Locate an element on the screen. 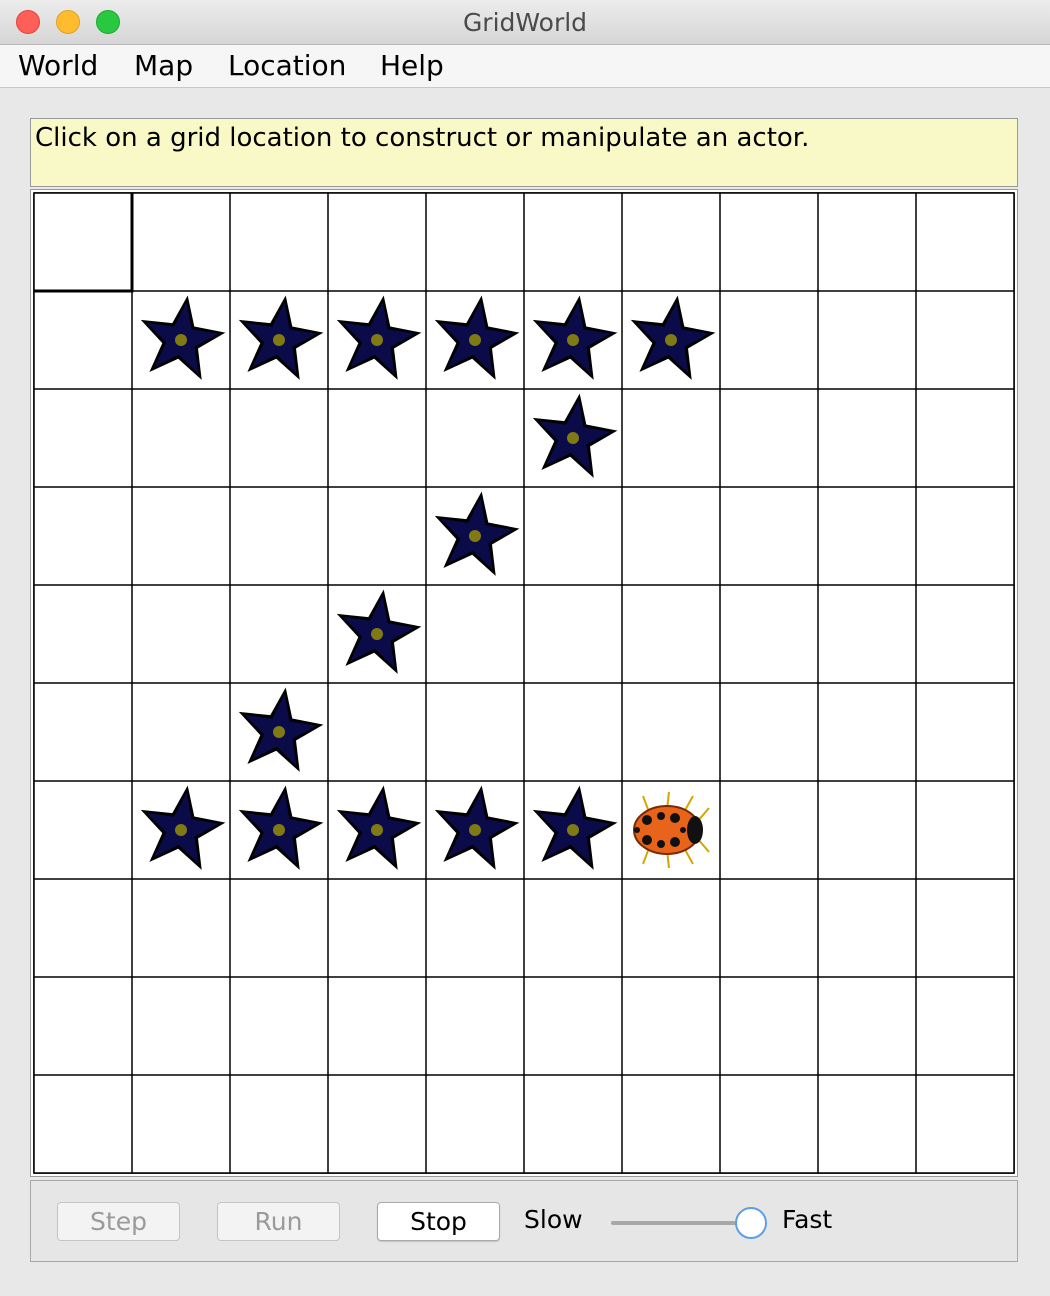  speed-slider-track is located at coordinates (681, 1223).